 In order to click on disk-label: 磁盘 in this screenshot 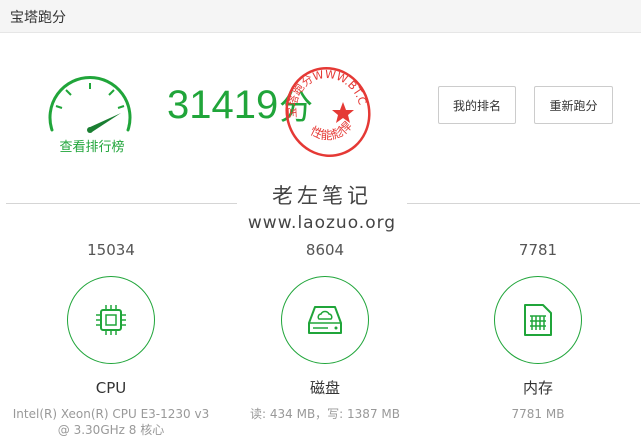, I will do `click(324, 388)`.